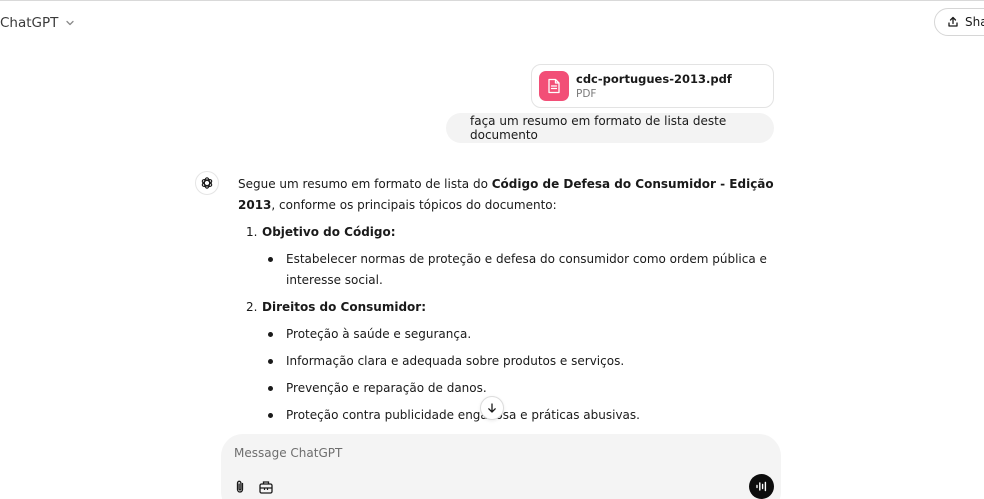  Describe the element at coordinates (252, 232) in the screenshot. I see `section-number: 1.` at that location.